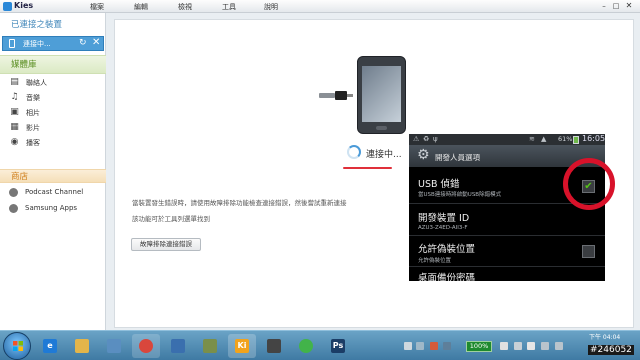 The image size is (640, 360). What do you see at coordinates (271, 7) in the screenshot?
I see `menu-help: 說明` at bounding box center [271, 7].